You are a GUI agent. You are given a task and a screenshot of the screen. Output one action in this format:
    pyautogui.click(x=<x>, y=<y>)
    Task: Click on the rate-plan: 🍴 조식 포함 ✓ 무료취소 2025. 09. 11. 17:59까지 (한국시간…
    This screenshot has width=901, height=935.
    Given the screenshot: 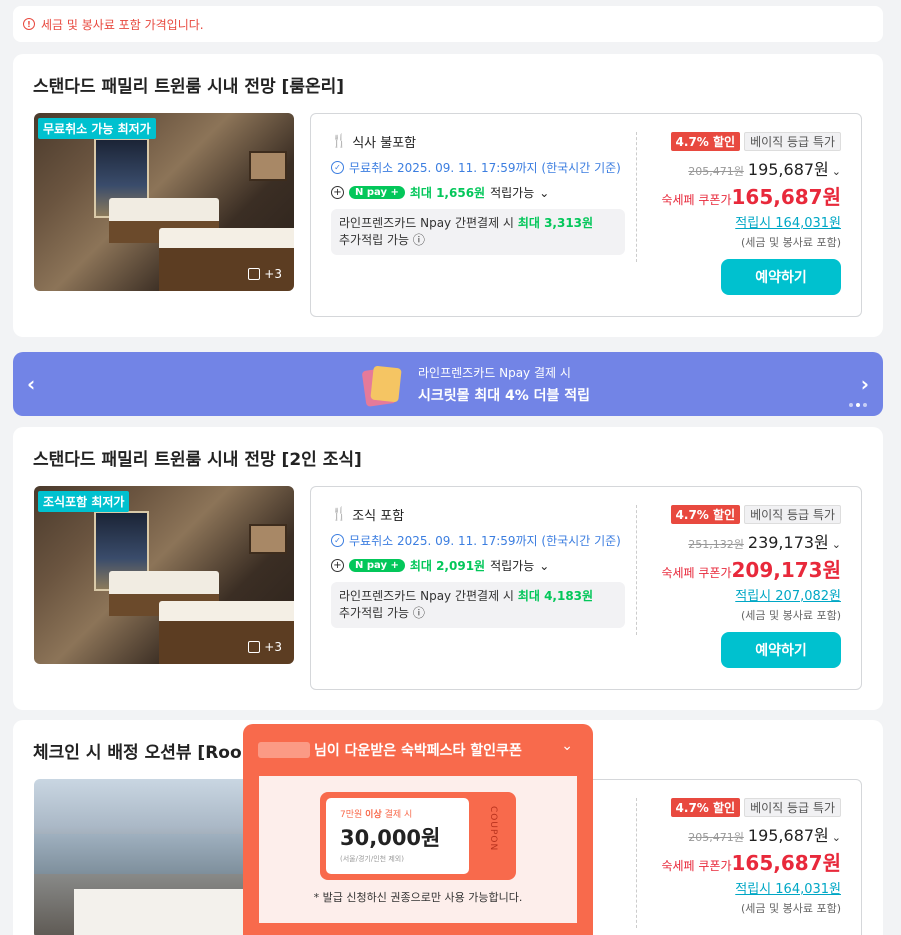 What is the action you would take?
    pyautogui.click(x=586, y=588)
    